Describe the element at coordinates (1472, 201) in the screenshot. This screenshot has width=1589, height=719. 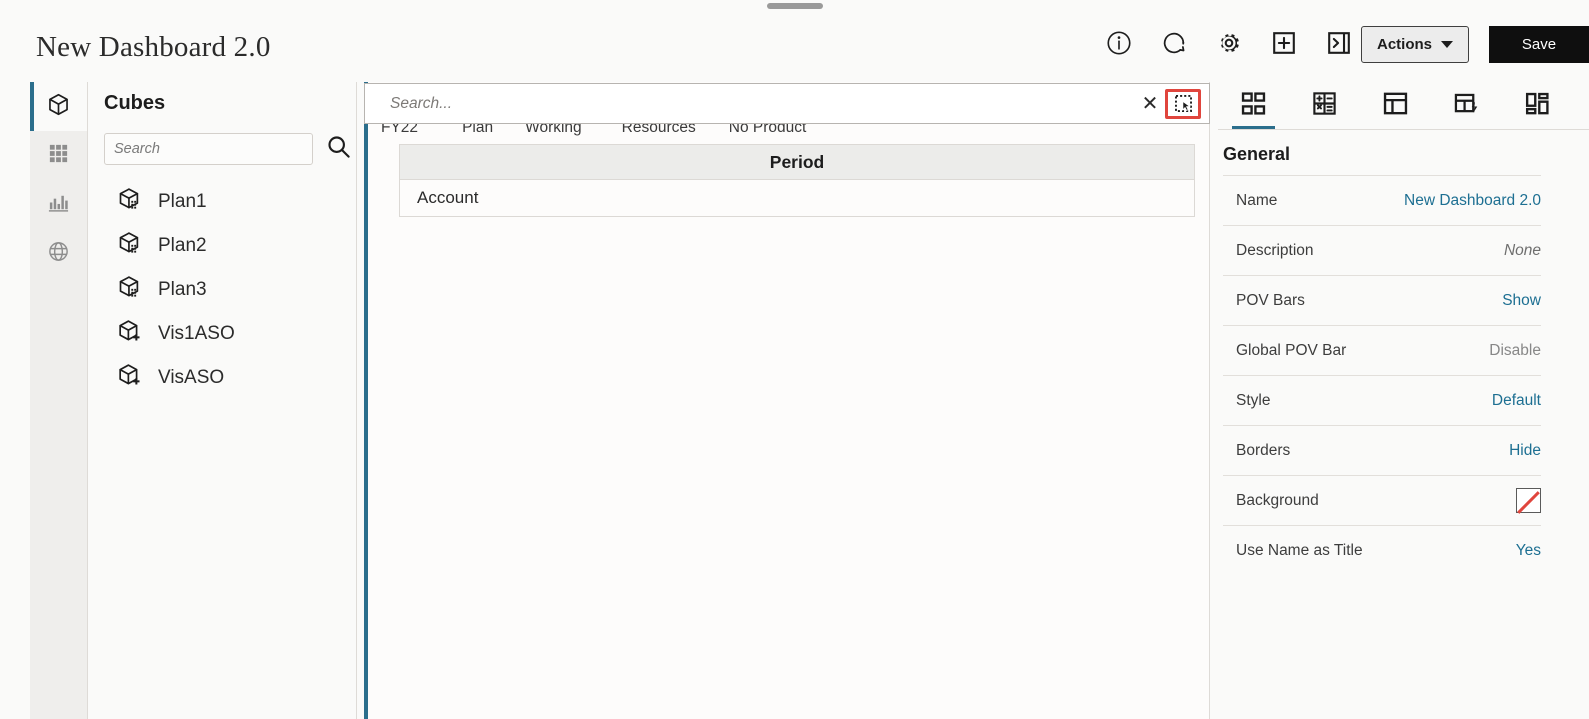
I see `property-value: New Dashboard 2.0` at that location.